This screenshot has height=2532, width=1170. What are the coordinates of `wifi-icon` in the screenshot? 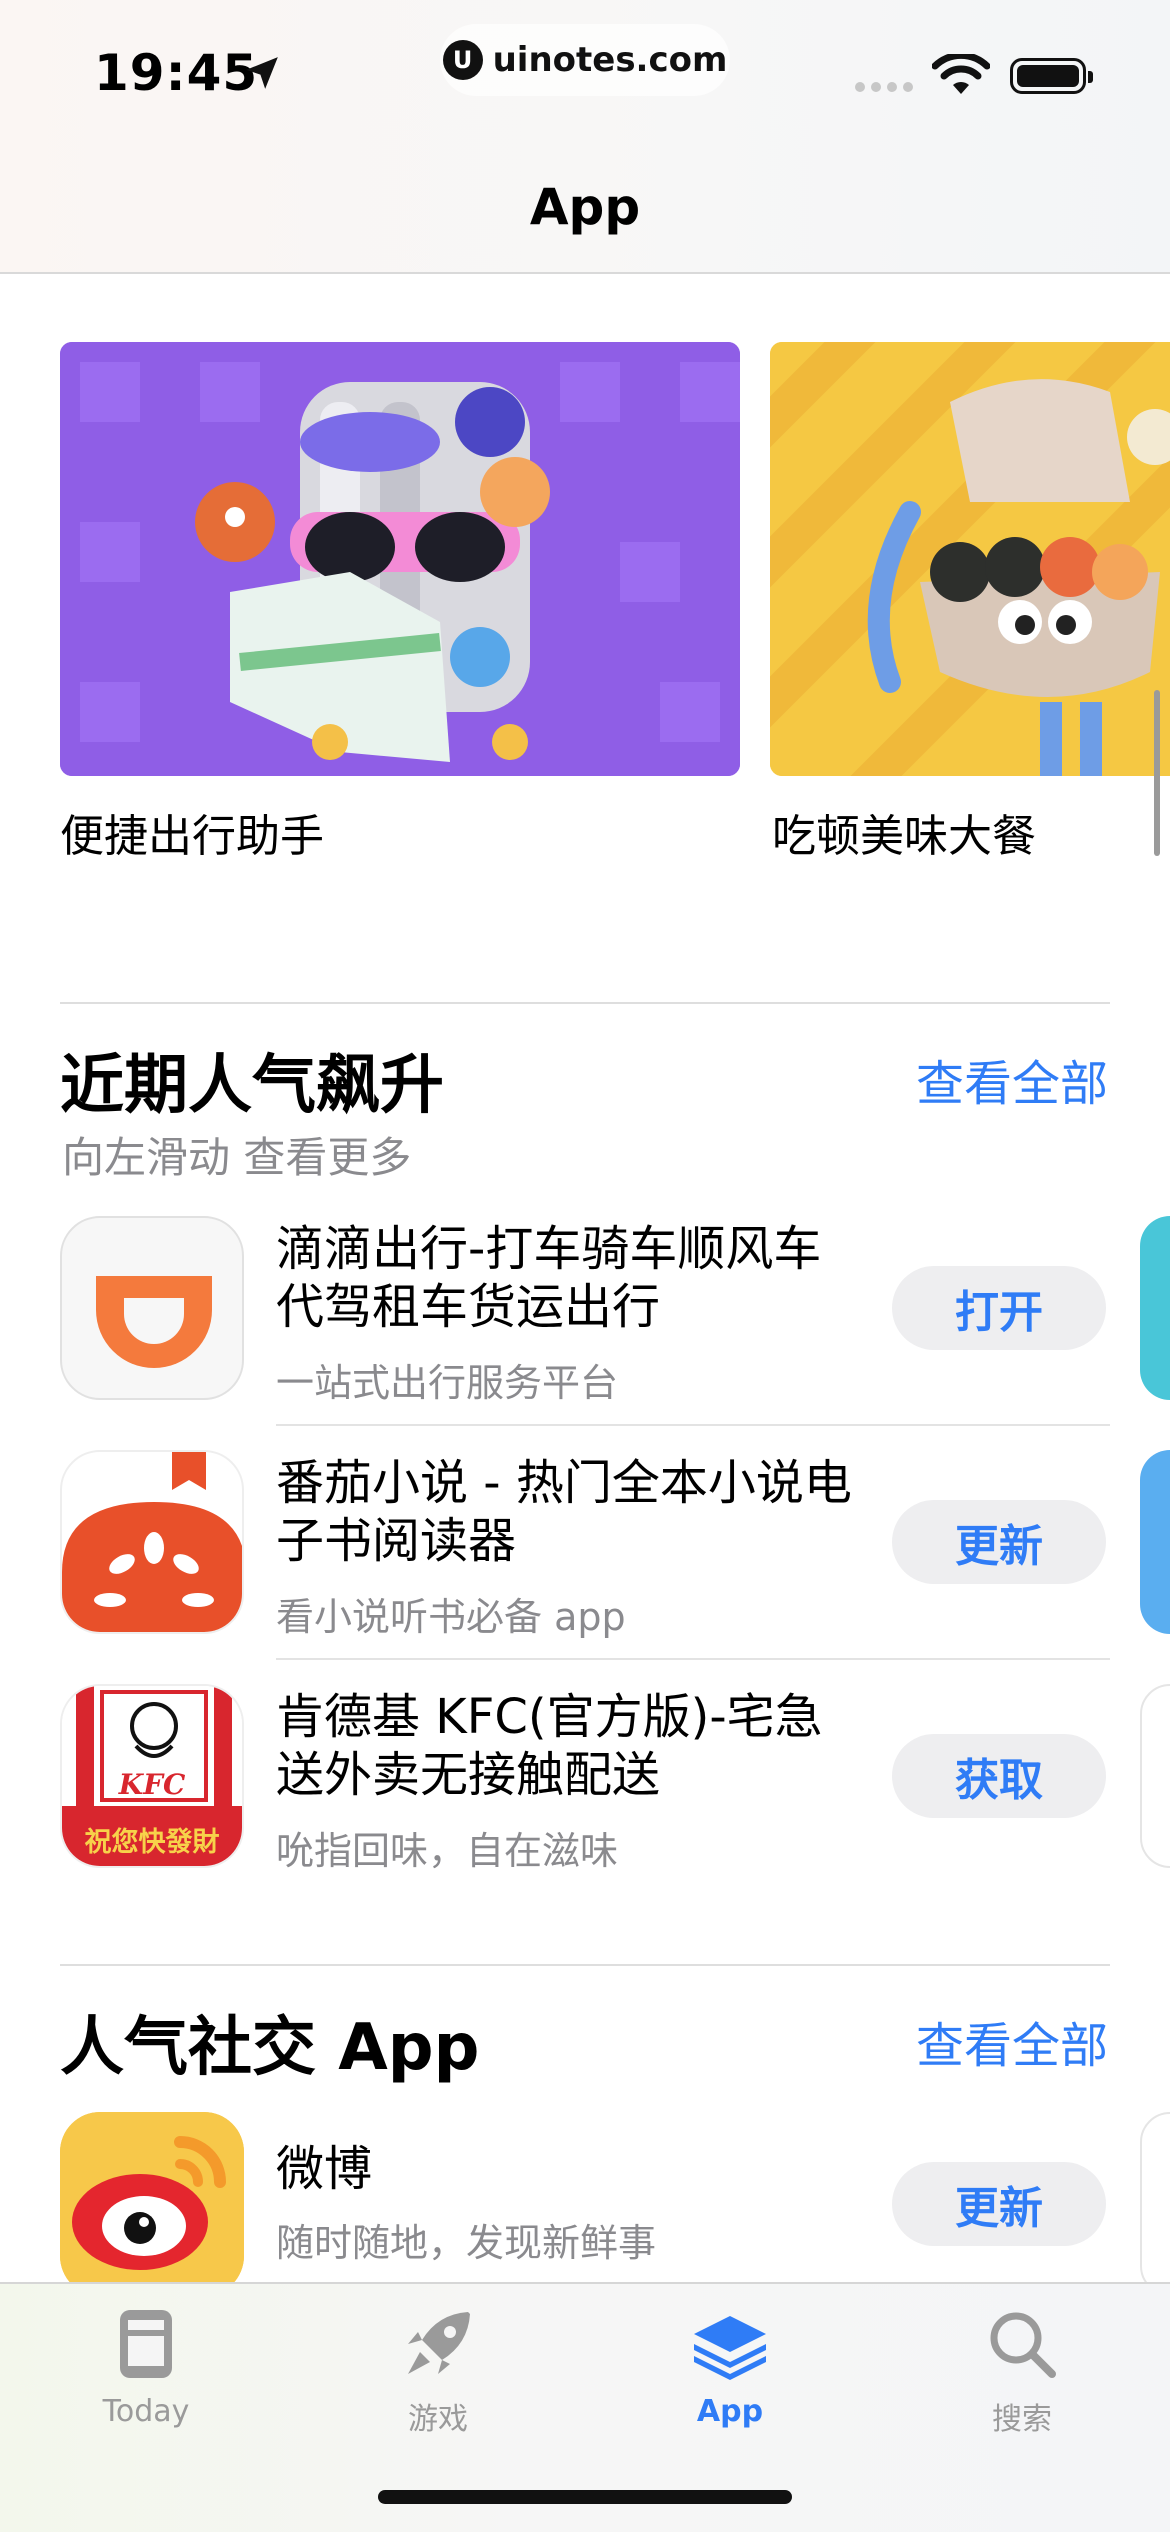 It's located at (961, 74).